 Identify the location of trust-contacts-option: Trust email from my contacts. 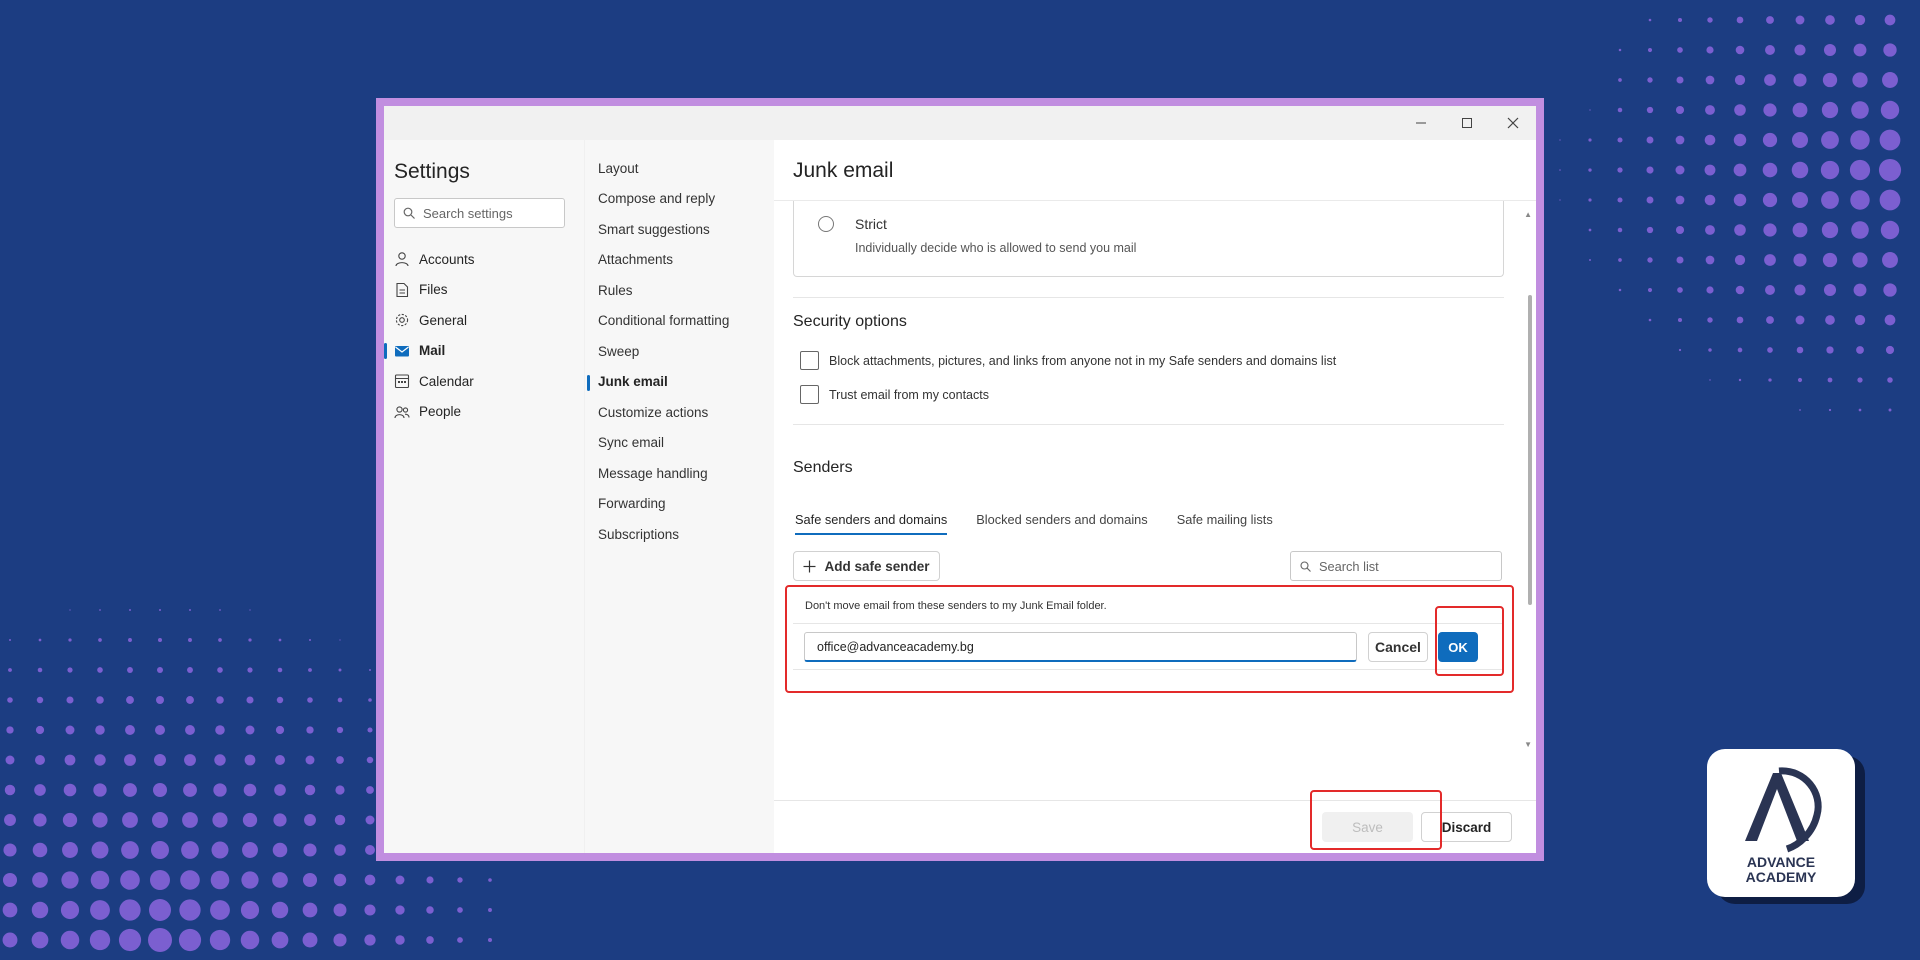
(894, 394).